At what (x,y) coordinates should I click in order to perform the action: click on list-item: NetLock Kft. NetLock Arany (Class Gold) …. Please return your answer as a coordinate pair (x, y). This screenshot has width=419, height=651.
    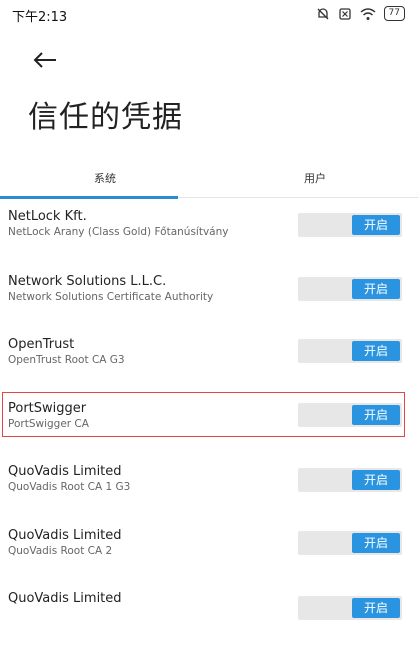
    Looking at the image, I should click on (209, 238).